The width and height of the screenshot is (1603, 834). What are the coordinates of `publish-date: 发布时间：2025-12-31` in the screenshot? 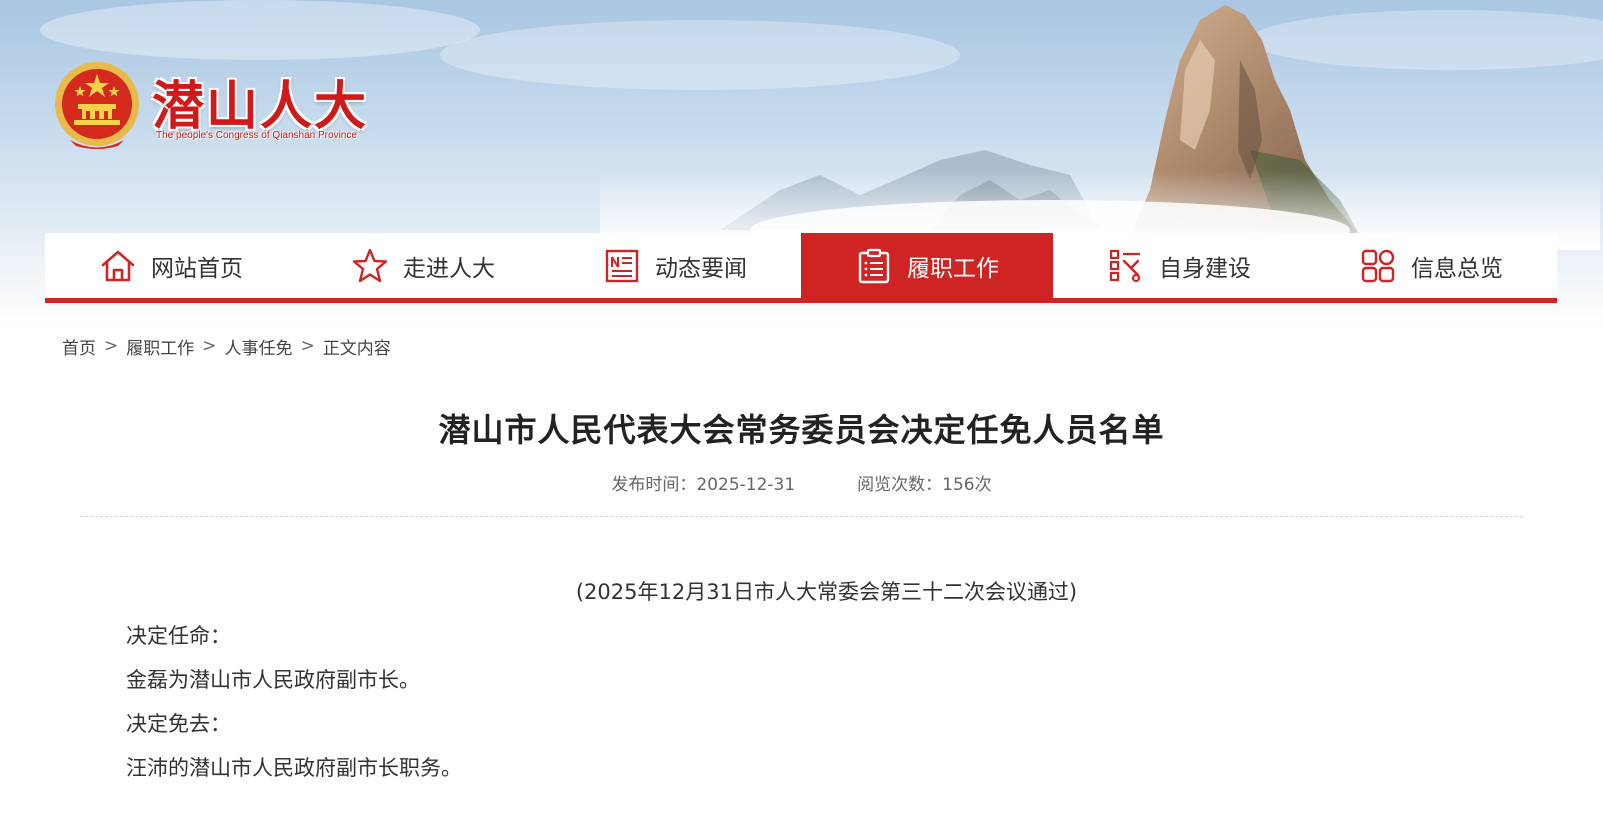 It's located at (703, 485).